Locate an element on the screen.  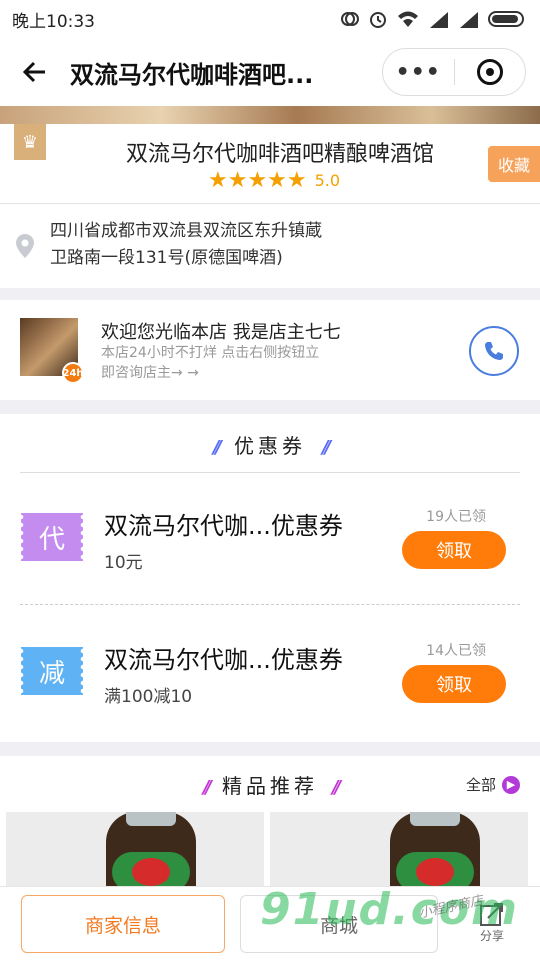
recommend-title: 精品推荐 is located at coordinates (270, 786).